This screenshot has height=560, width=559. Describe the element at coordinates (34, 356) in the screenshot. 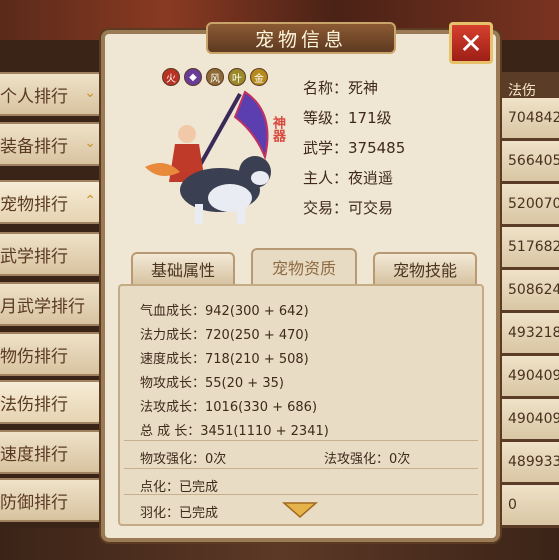

I see `nav-label: 物伤排行` at that location.